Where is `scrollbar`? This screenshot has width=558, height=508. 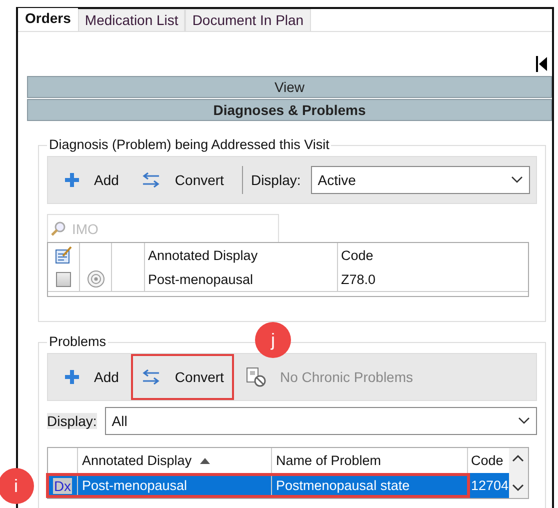
scrollbar is located at coordinates (518, 473).